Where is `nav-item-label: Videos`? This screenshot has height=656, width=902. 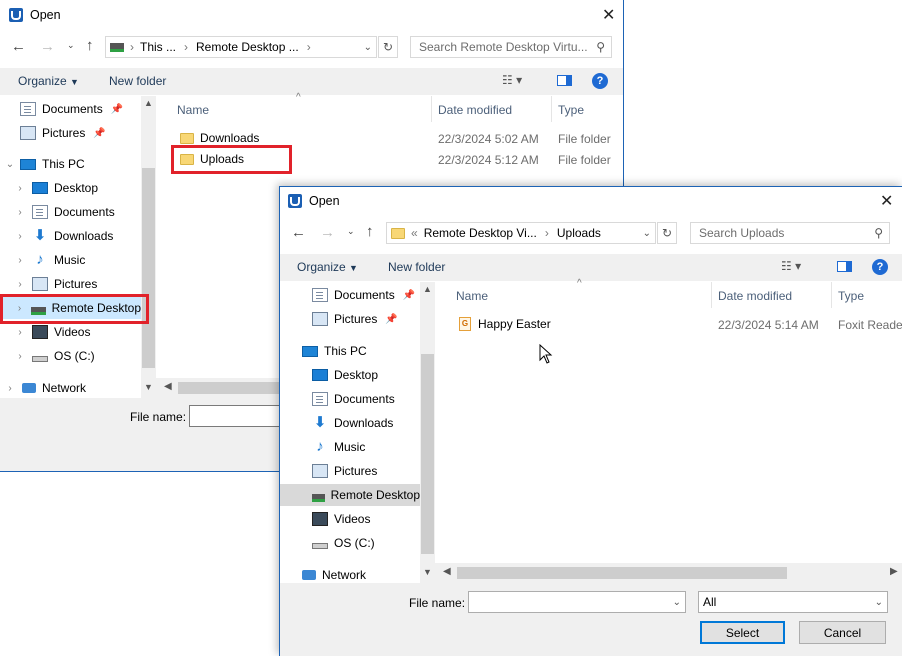 nav-item-label: Videos is located at coordinates (352, 519).